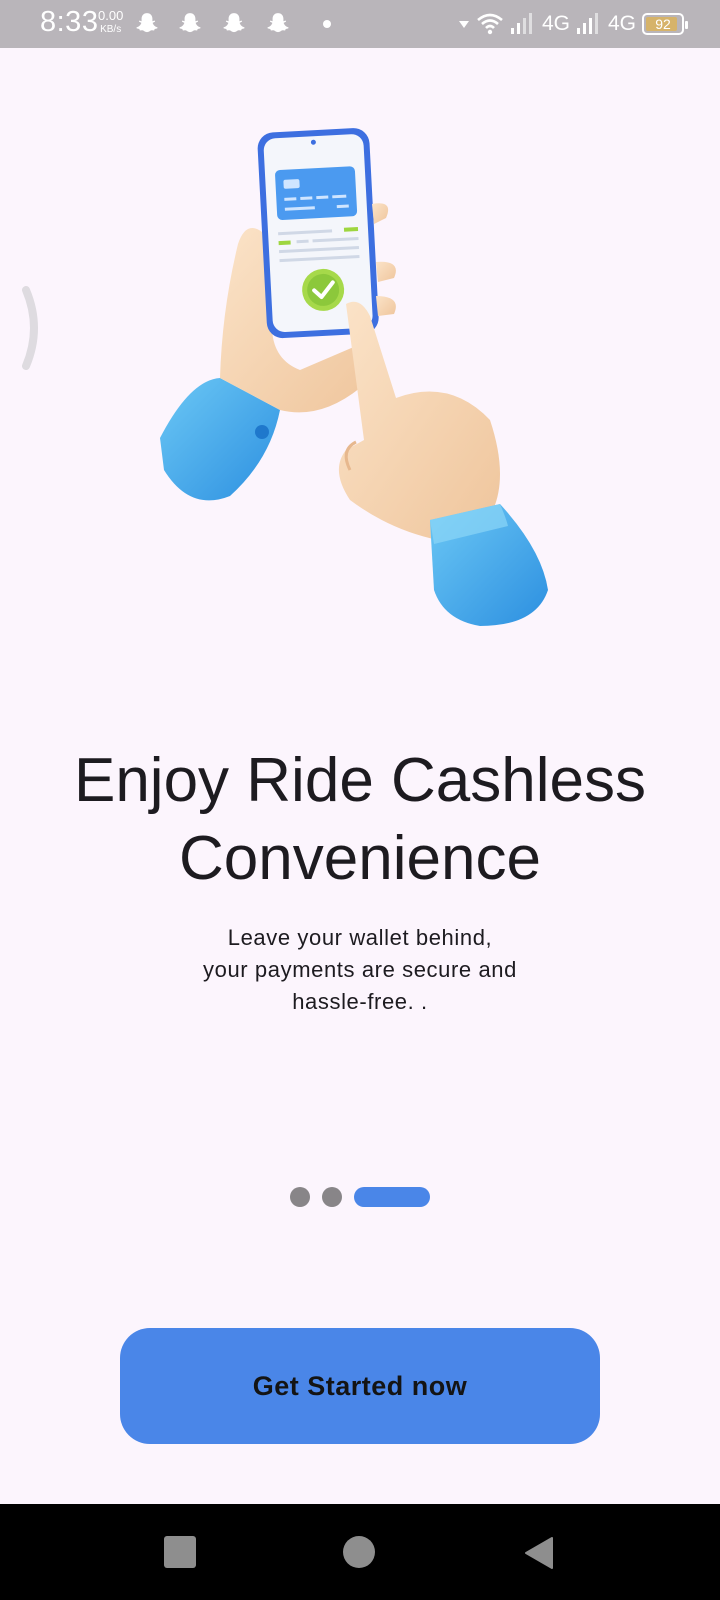 The width and height of the screenshot is (720, 1600). What do you see at coordinates (463, 24) in the screenshot?
I see `data-arrow-icon` at bounding box center [463, 24].